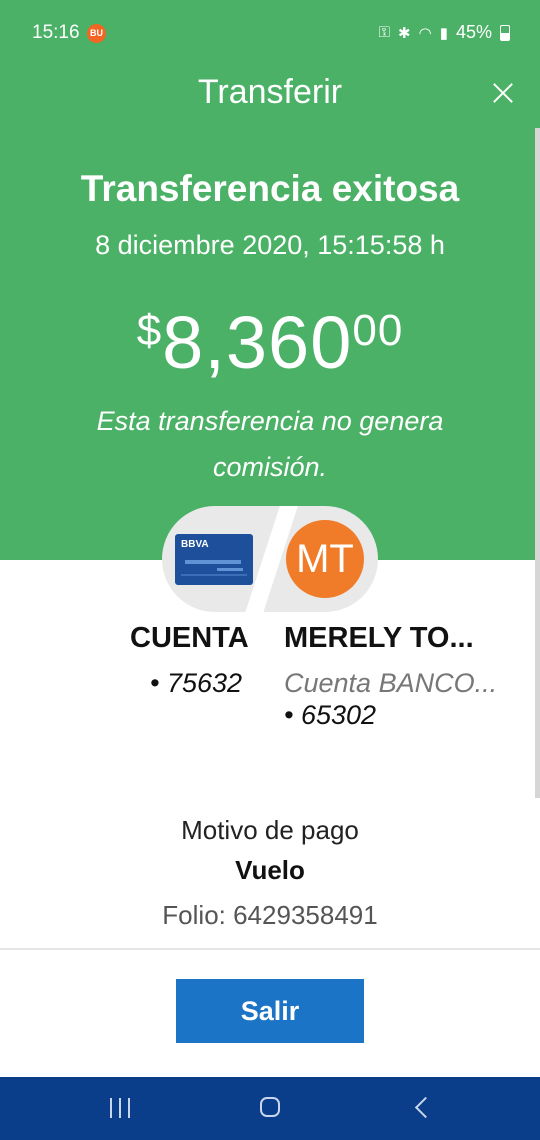 This screenshot has width=540, height=1140. Describe the element at coordinates (56, 32) in the screenshot. I see `status-time: 15:16` at that location.